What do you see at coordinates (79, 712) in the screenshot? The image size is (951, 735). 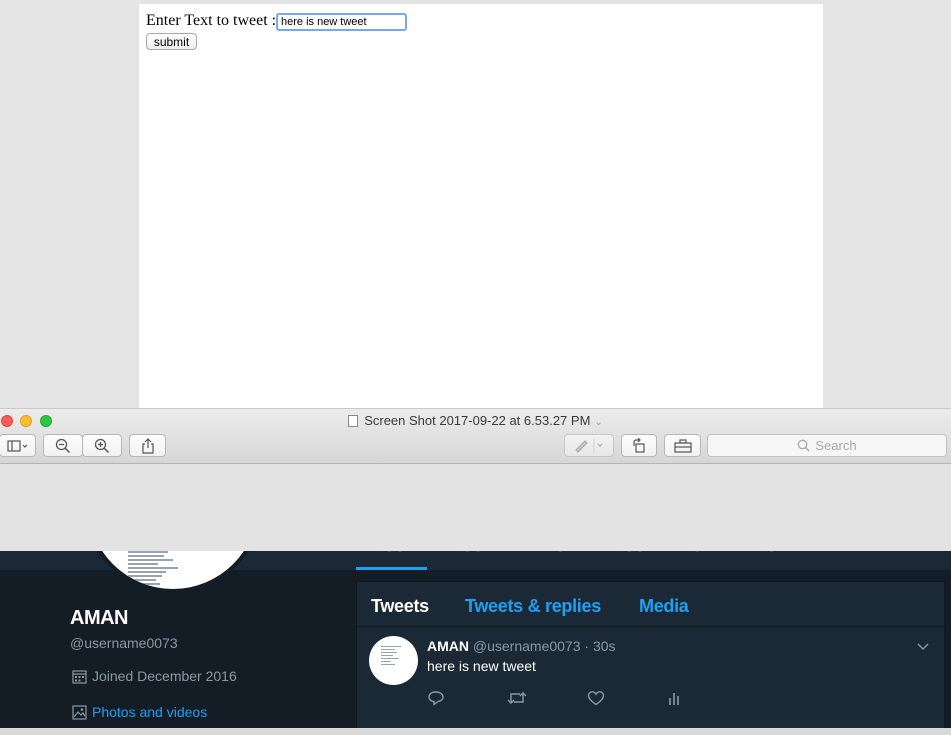 I see `photo-icon` at bounding box center [79, 712].